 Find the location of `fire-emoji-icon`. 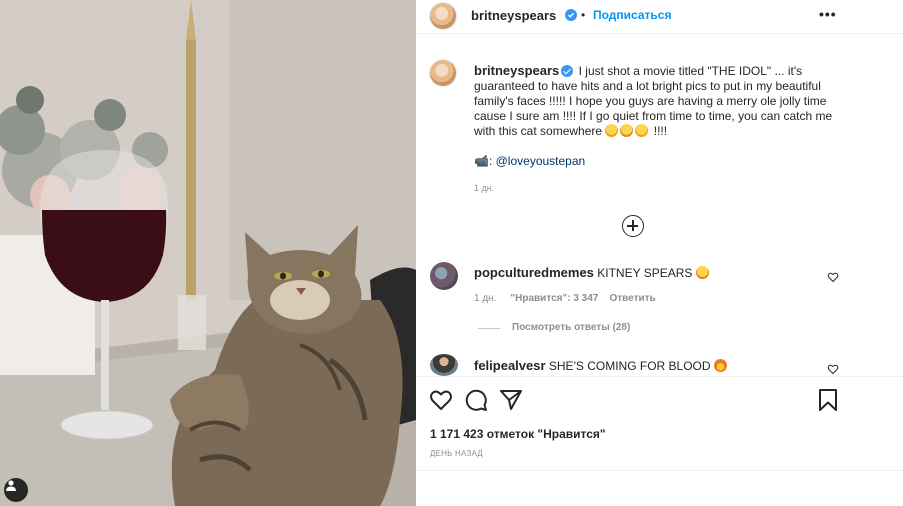

fire-emoji-icon is located at coordinates (720, 365).